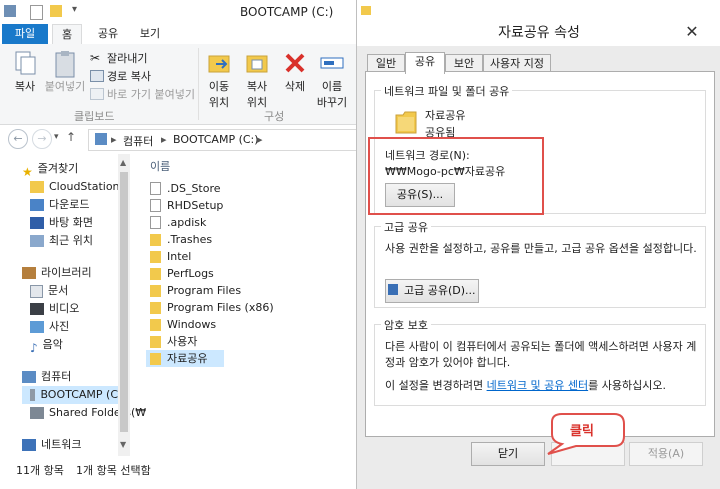 The height and width of the screenshot is (489, 720). What do you see at coordinates (142, 94) in the screenshot?
I see `paste-shortcut-button: 바로 가기 붙여넣기` at bounding box center [142, 94].